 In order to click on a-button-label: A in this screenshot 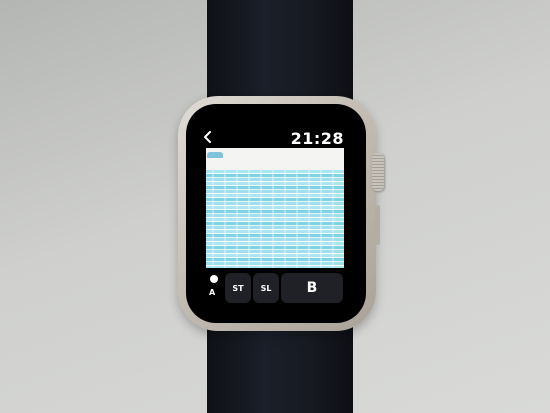, I will do `click(212, 292)`.